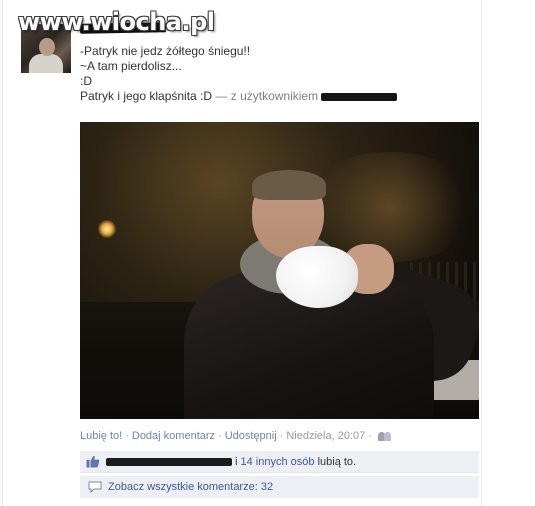  Describe the element at coordinates (165, 51) in the screenshot. I see `post-line: -Patryk nie jedz żółtego śniegu!!` at that location.